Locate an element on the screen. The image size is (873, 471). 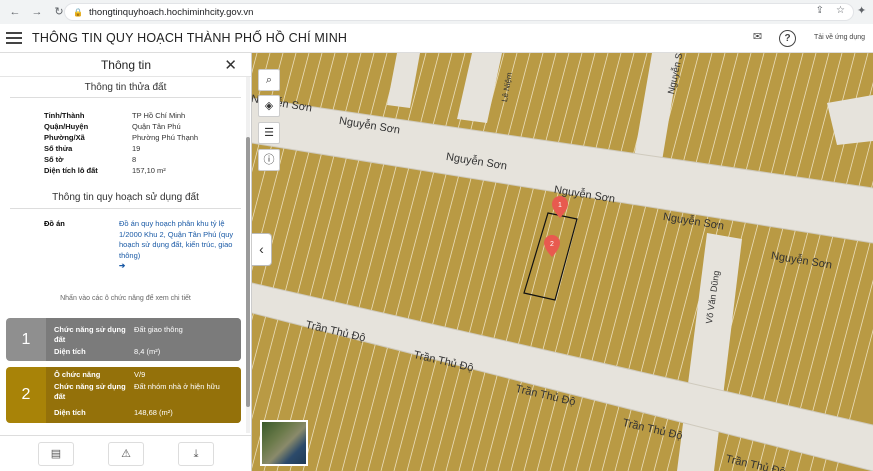
project-label: Đồ án is located at coordinates (54, 223).